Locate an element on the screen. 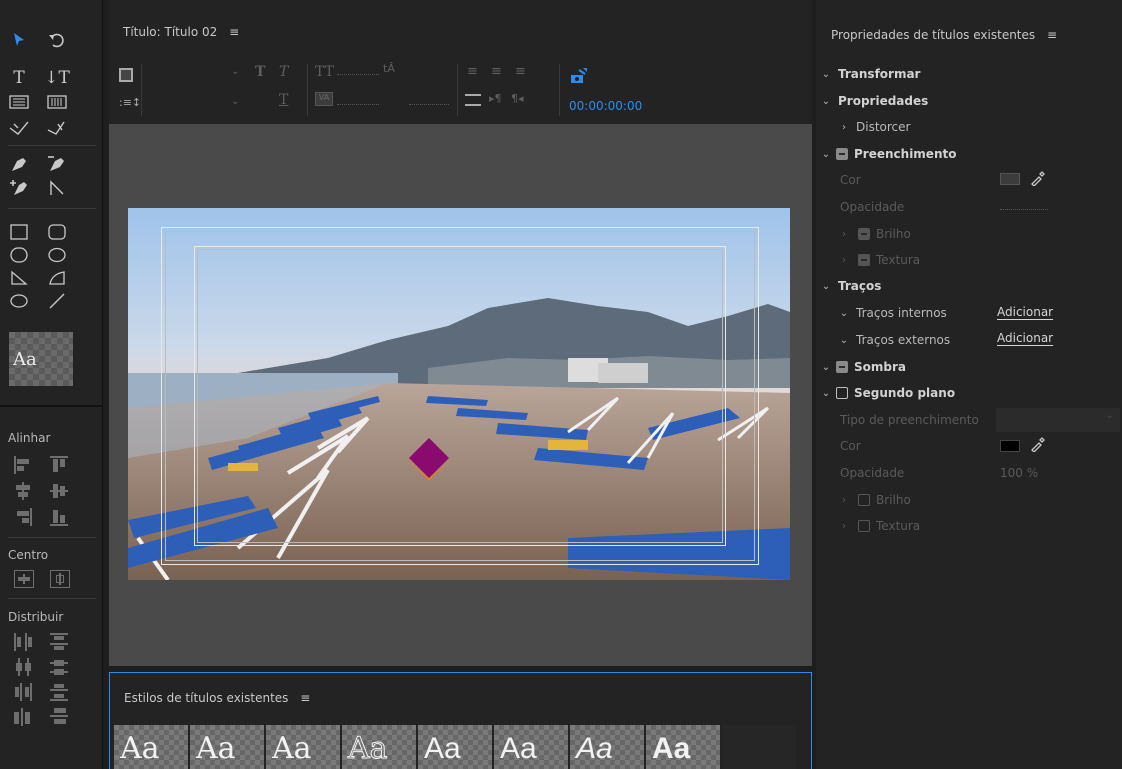  path-type-tool-icon is located at coordinates (19, 128).